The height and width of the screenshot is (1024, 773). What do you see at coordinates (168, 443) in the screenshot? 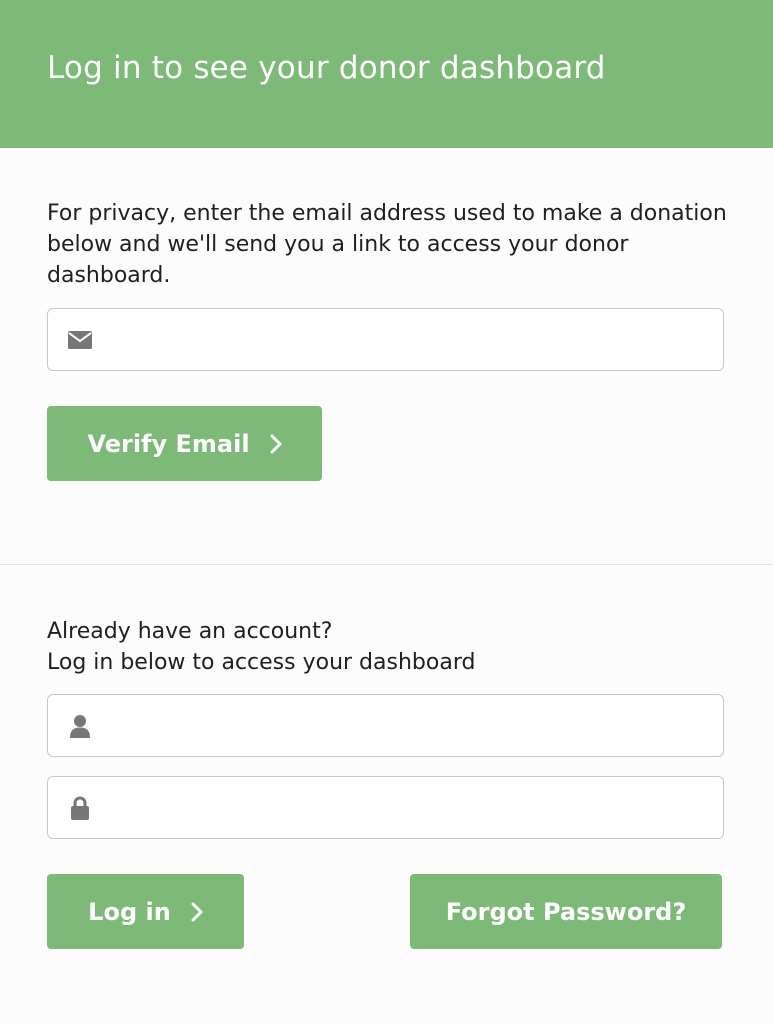
I see `verify-email-label: Verify Email` at bounding box center [168, 443].